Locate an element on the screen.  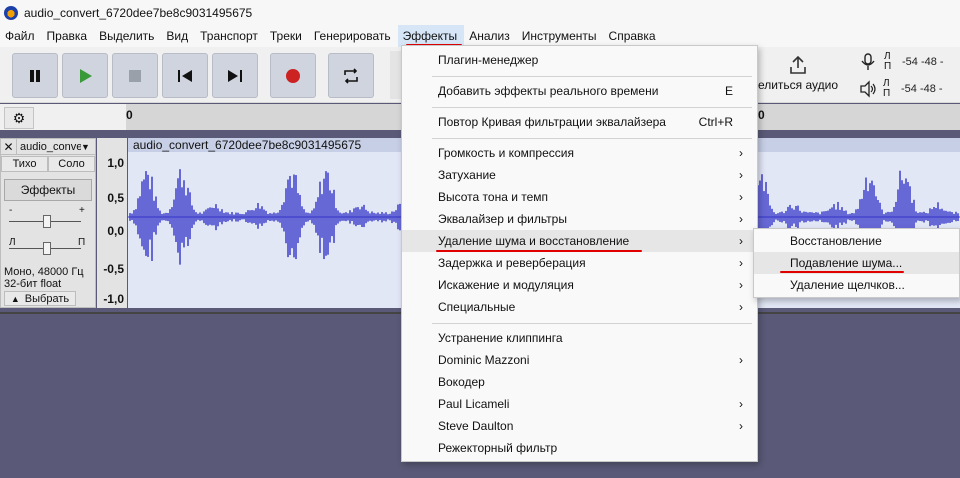
menu-tracks: Треки is located at coordinates (287, 36).